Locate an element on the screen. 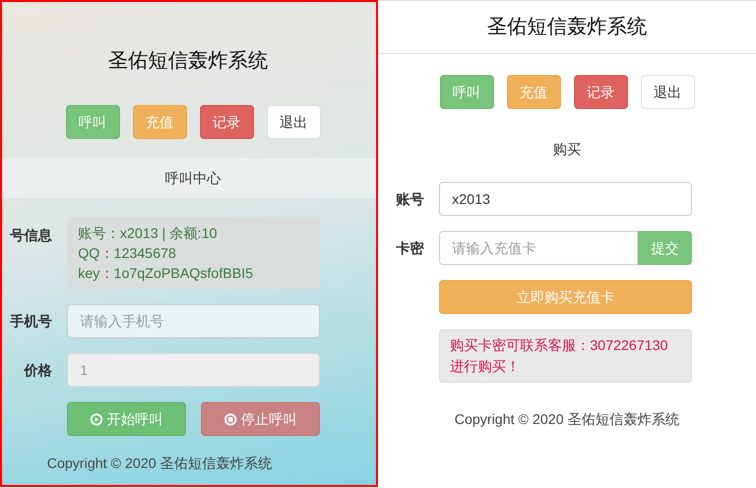 The width and height of the screenshot is (756, 488). account-info: 账号：x2013 | 余额:10 QQ：12345678 key：1o7qZoPBAQsfofBBI5 is located at coordinates (193, 253).